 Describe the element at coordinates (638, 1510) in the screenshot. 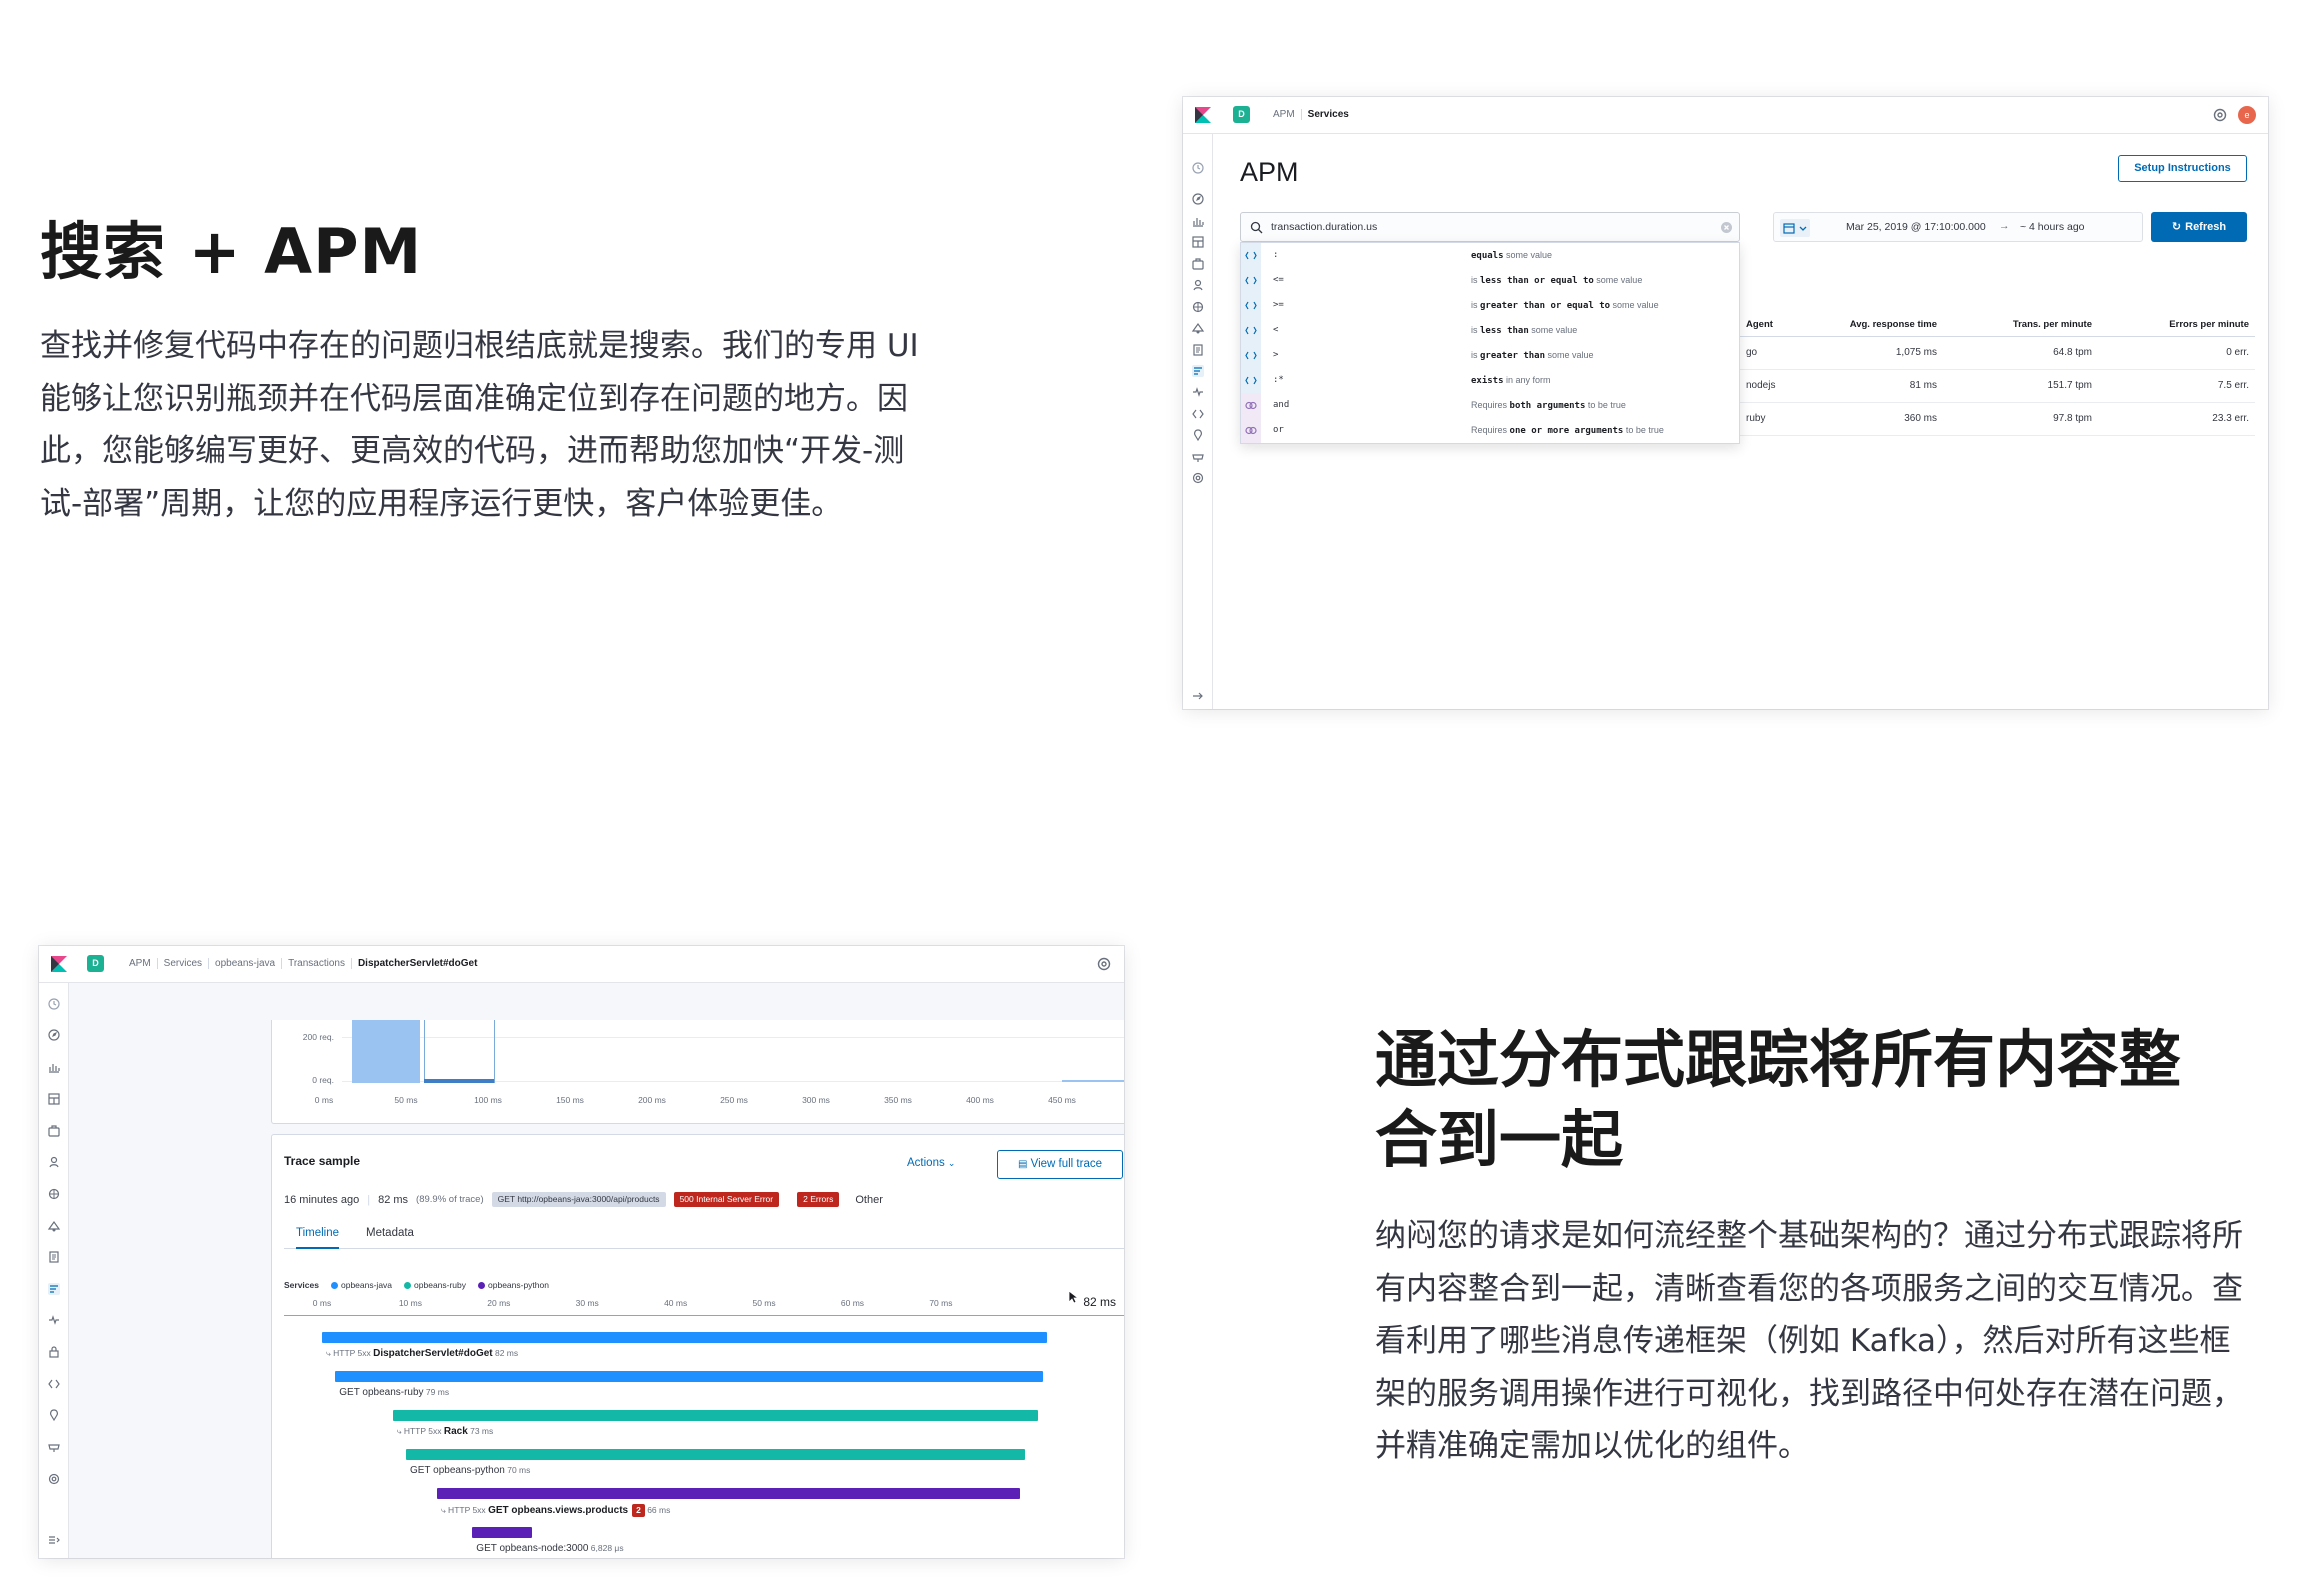

I see `span-error-badge: 2` at that location.